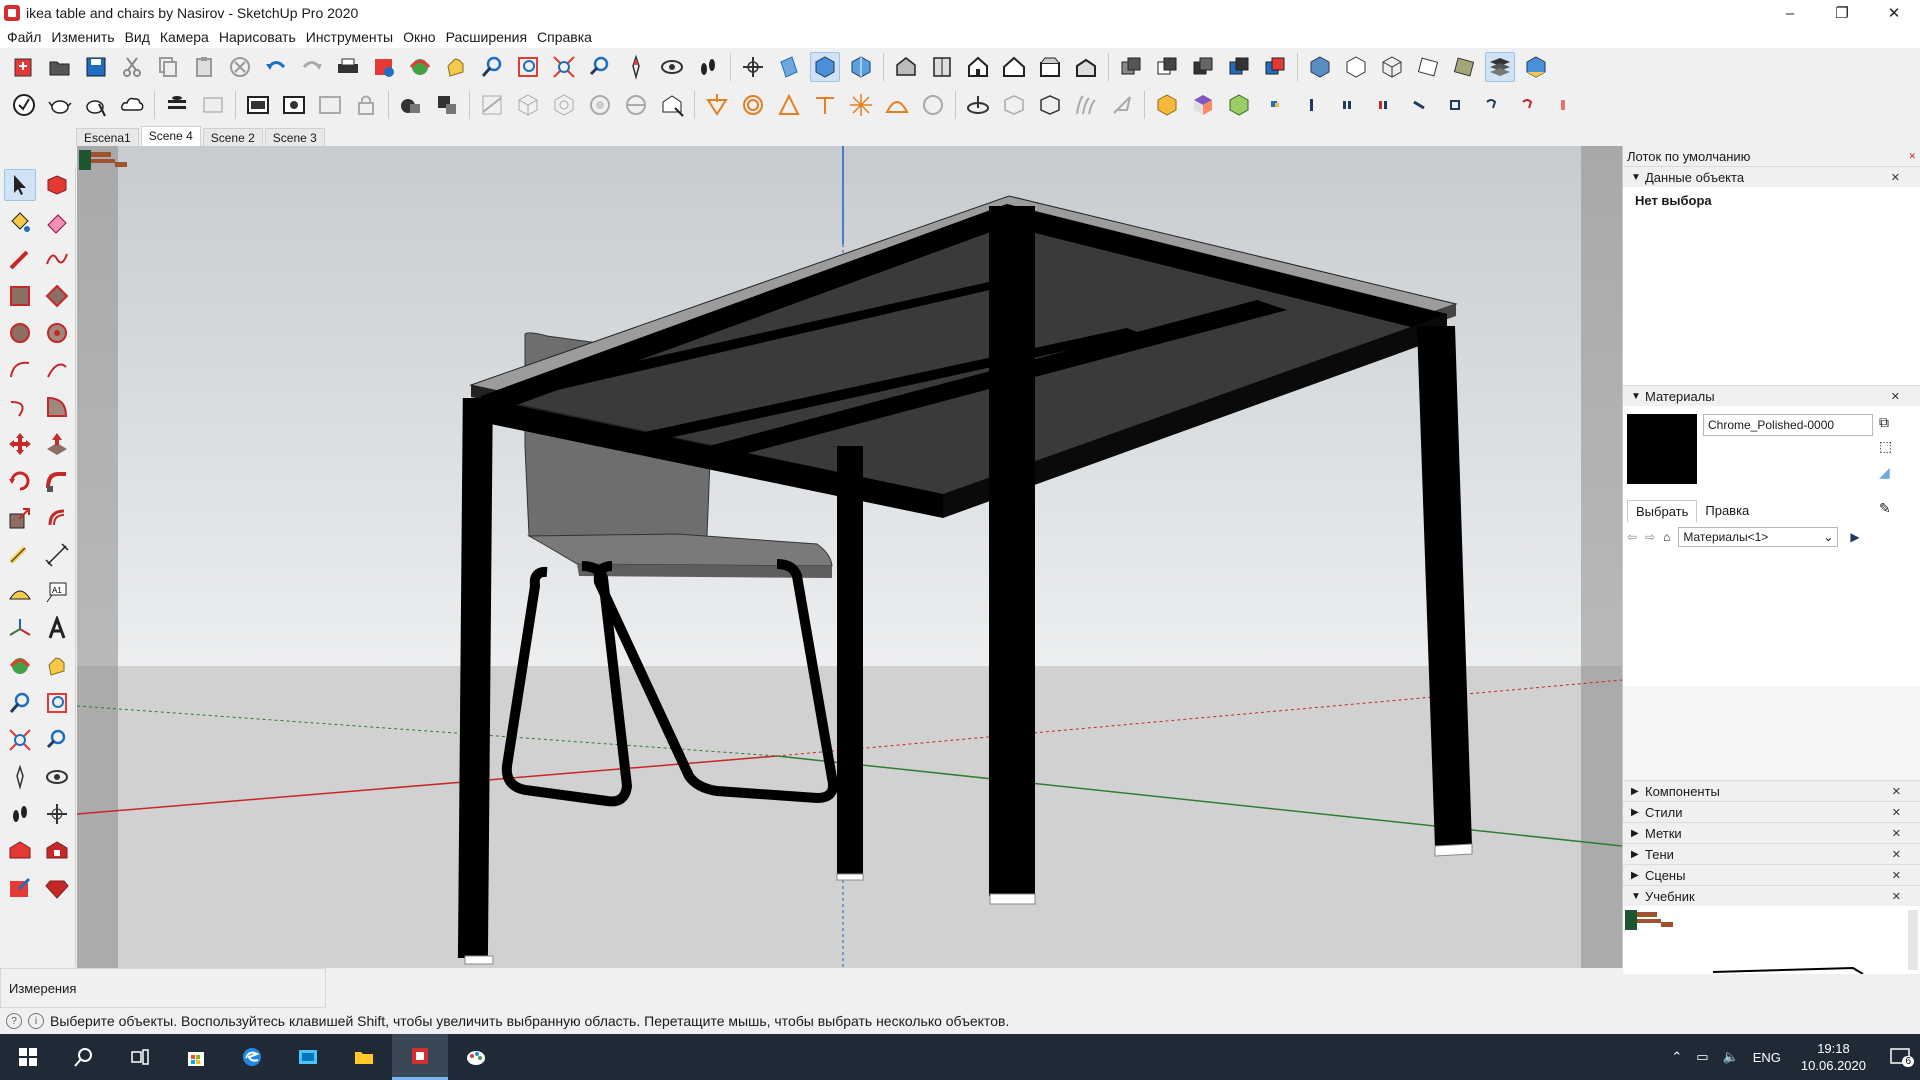 This screenshot has width=1920, height=1080. Describe the element at coordinates (1771, 811) in the screenshot. I see `styles-header: ▶ Стили ✕` at that location.